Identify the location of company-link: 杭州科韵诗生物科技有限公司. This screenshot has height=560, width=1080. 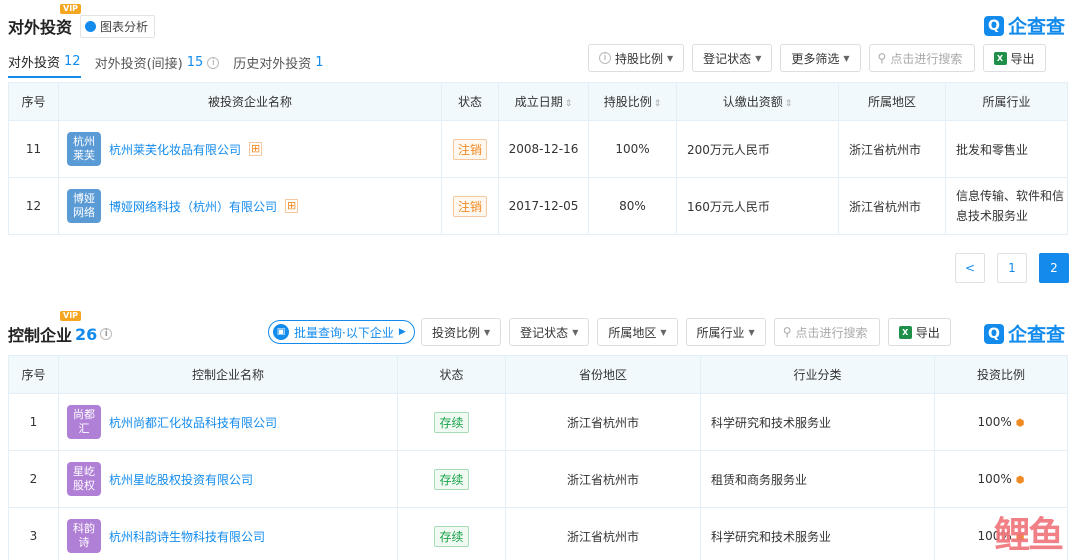
(187, 536).